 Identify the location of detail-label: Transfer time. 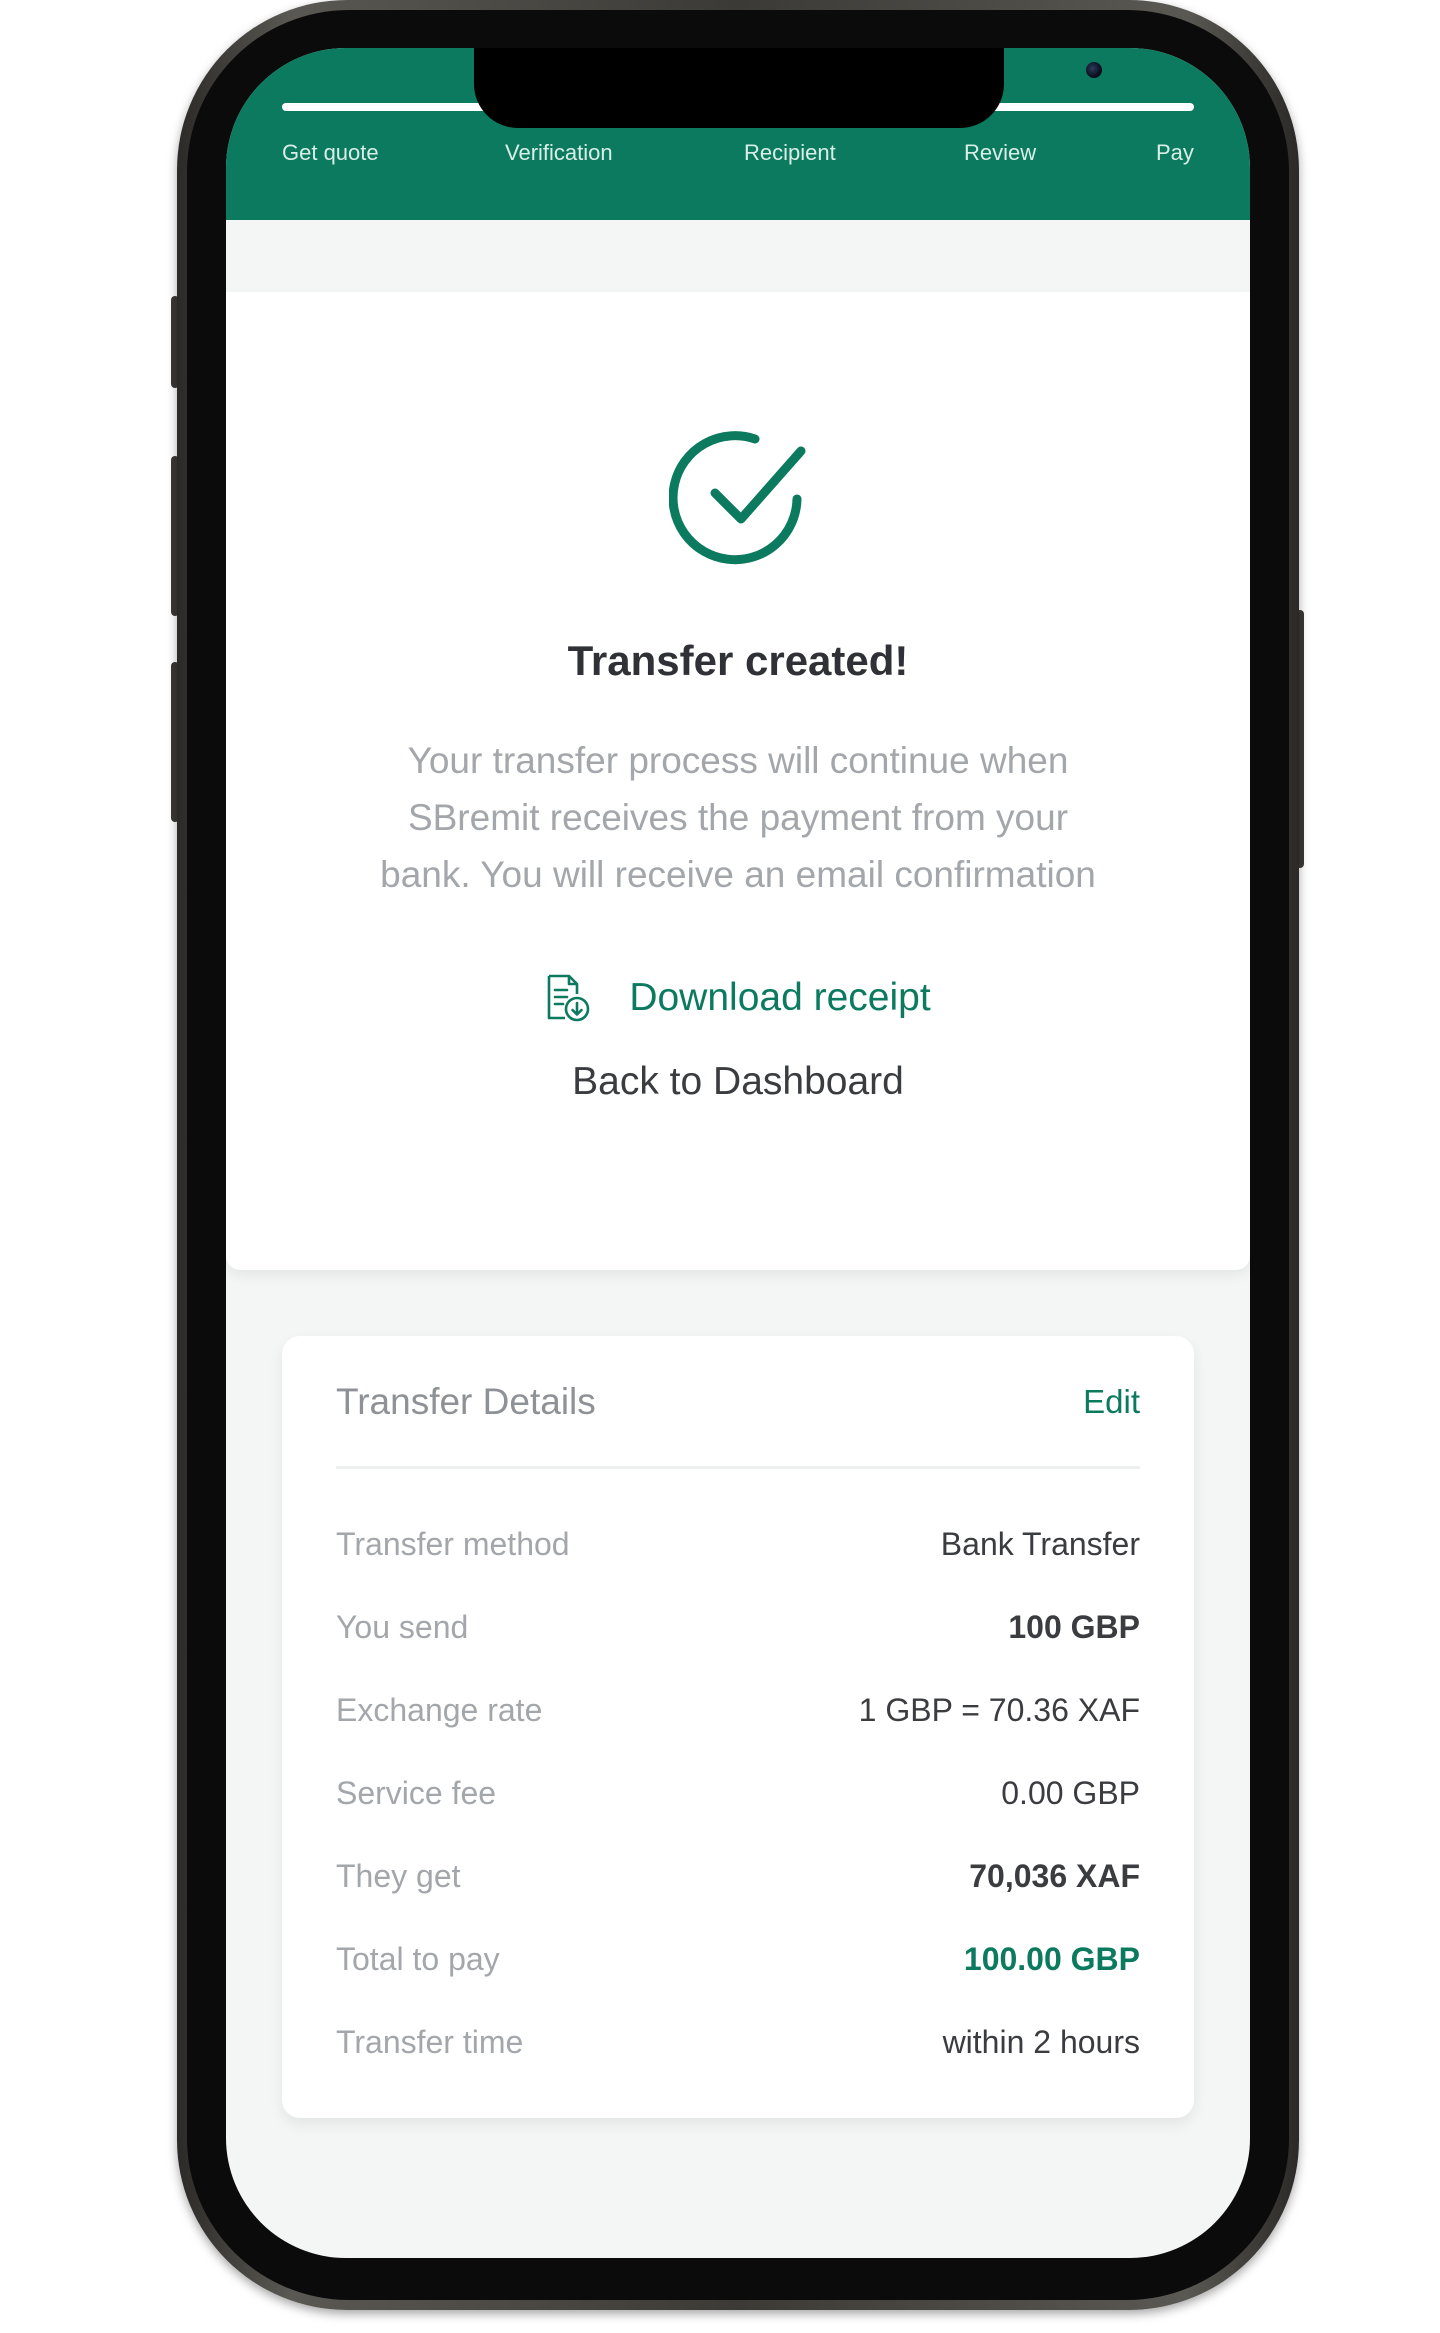
(430, 2042).